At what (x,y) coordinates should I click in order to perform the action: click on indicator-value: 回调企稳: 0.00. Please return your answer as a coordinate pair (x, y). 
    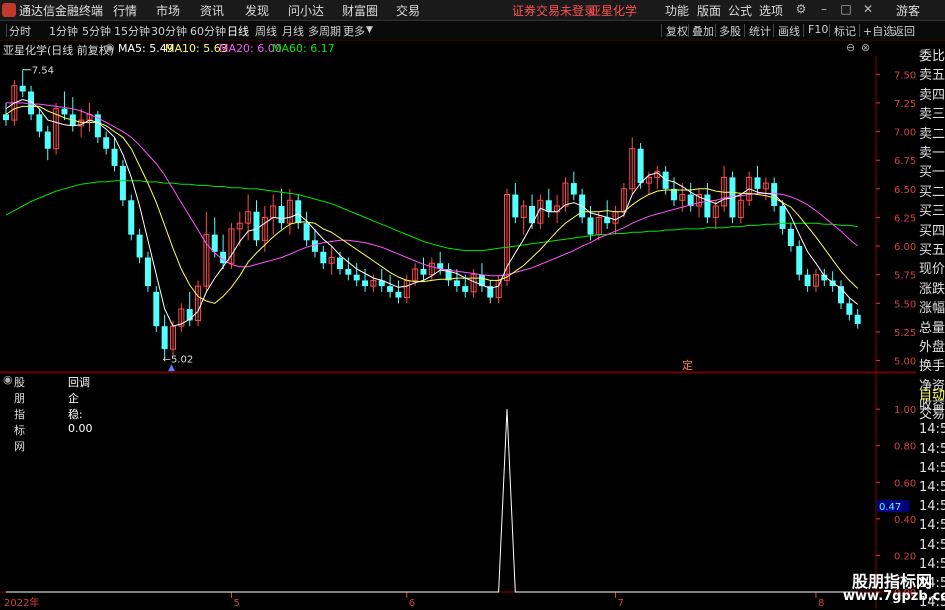
    Looking at the image, I should click on (80, 405).